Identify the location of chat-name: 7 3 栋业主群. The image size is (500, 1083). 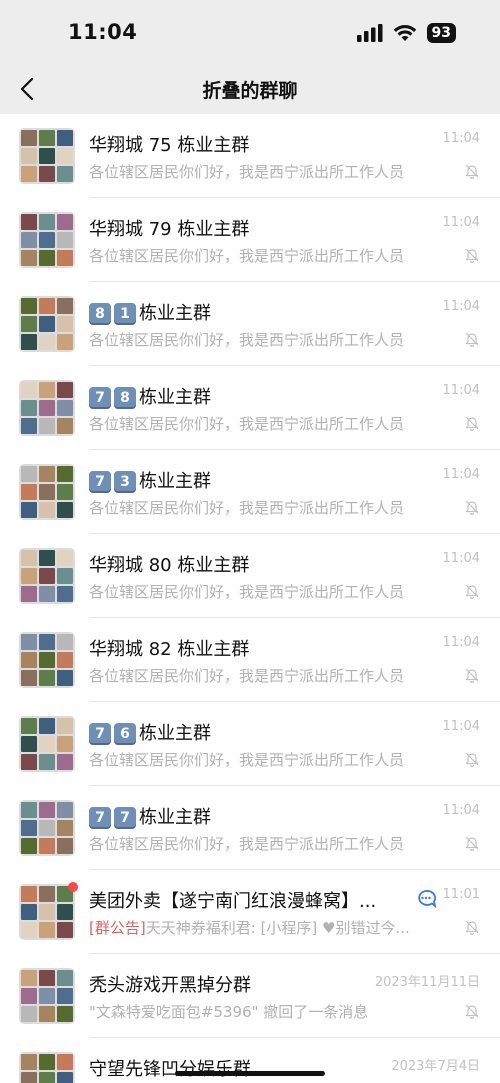
(249, 480).